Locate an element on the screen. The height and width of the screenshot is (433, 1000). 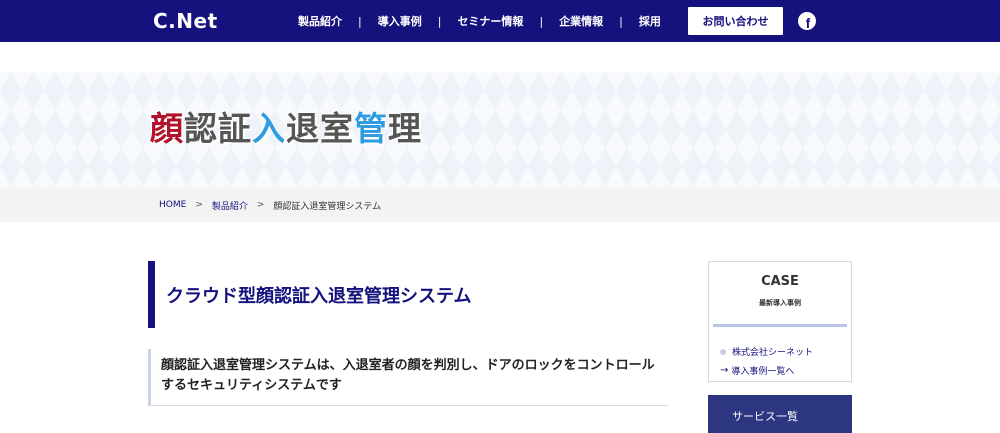
case-subtitle: 最新導入事例 is located at coordinates (780, 303).